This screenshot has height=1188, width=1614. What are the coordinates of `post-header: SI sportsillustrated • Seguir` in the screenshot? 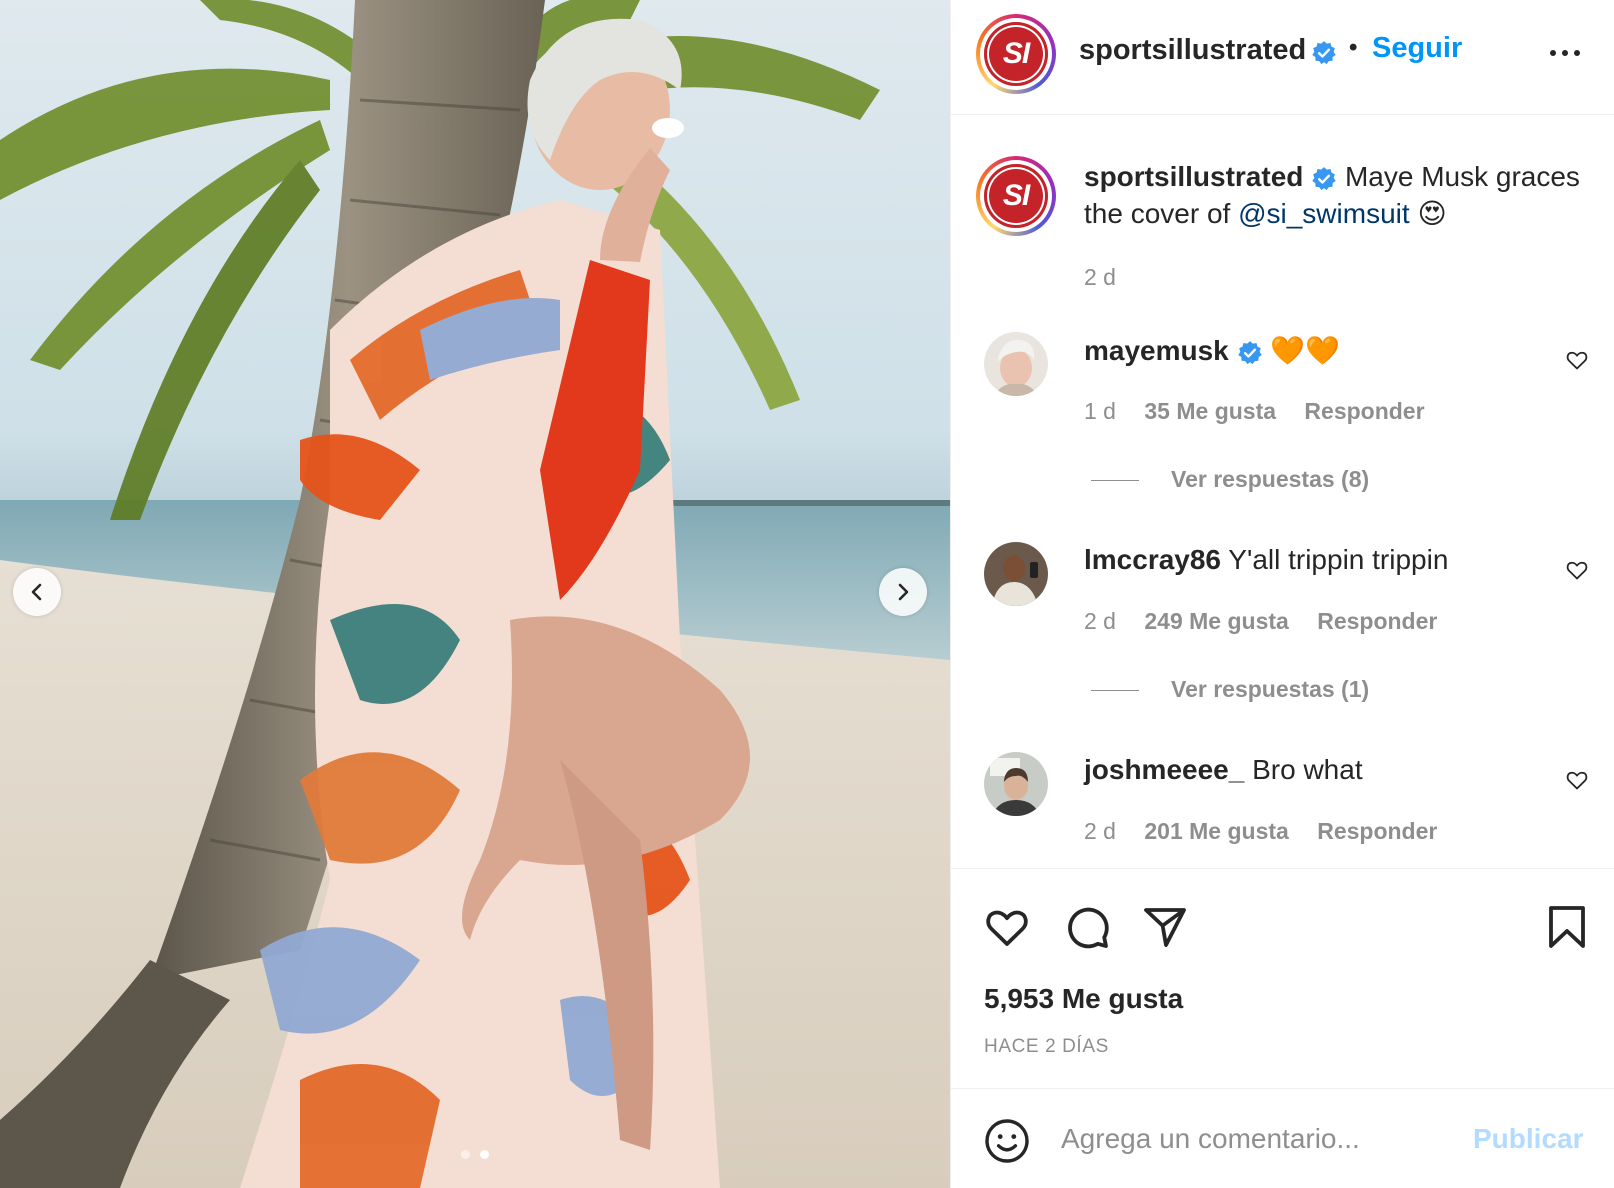 It's located at (1282, 57).